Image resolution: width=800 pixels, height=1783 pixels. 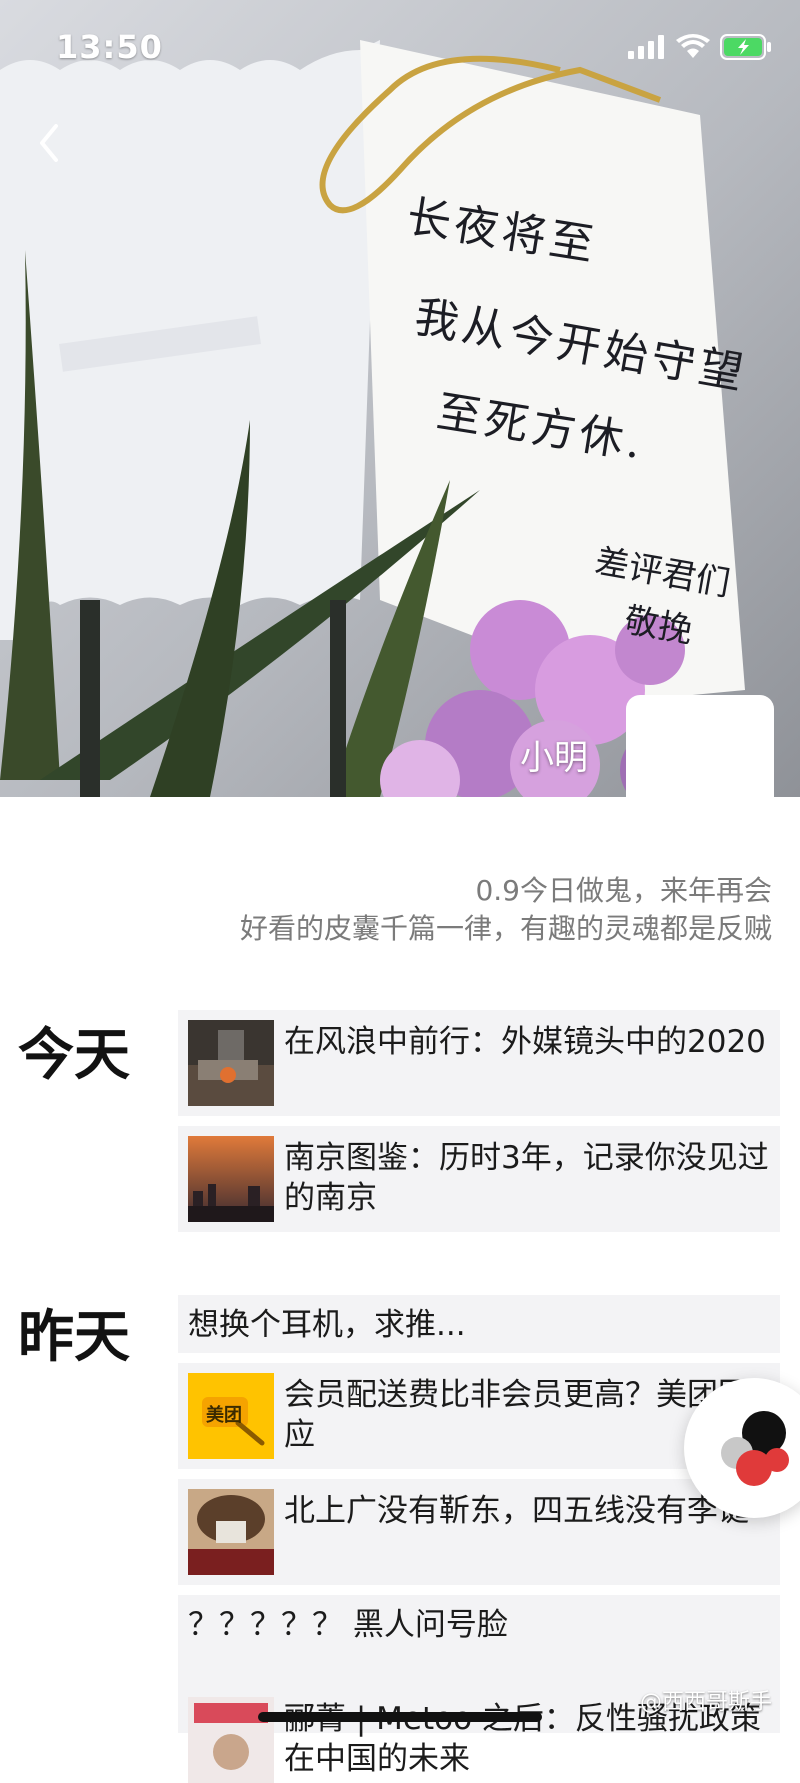 What do you see at coordinates (479, 1063) in the screenshot?
I see `moment-post: 在风浪中前行：外媒镜头中的2020` at bounding box center [479, 1063].